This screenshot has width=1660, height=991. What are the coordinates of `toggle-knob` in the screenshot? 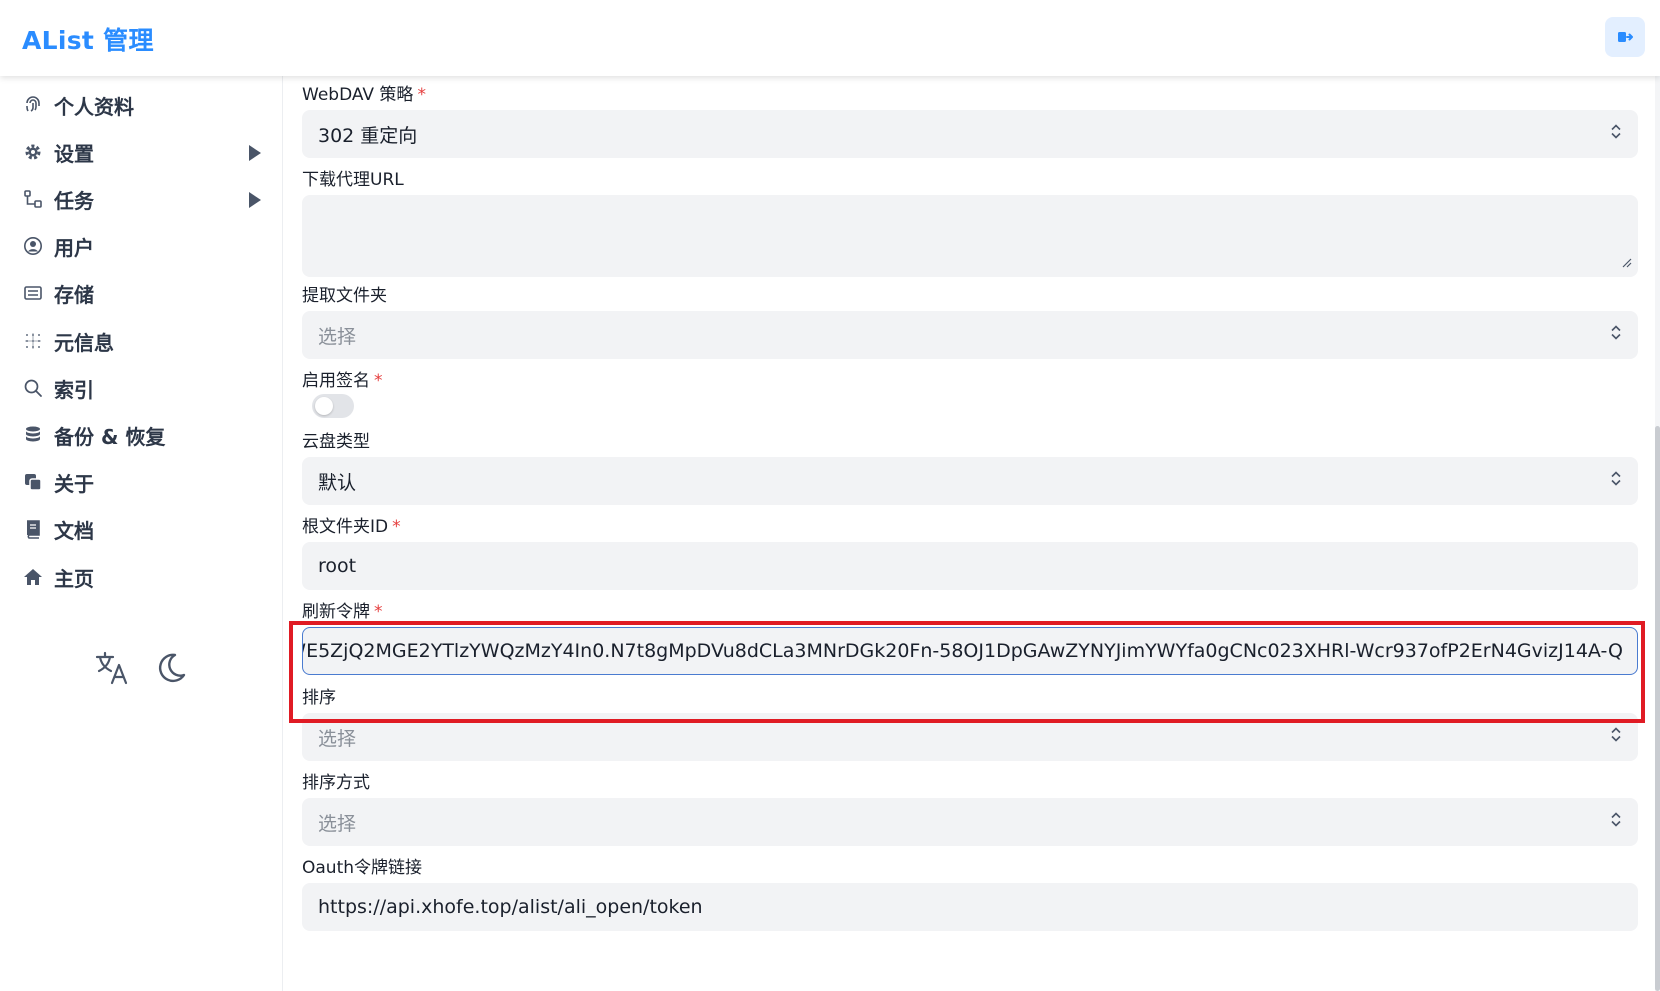 It's located at (324, 406).